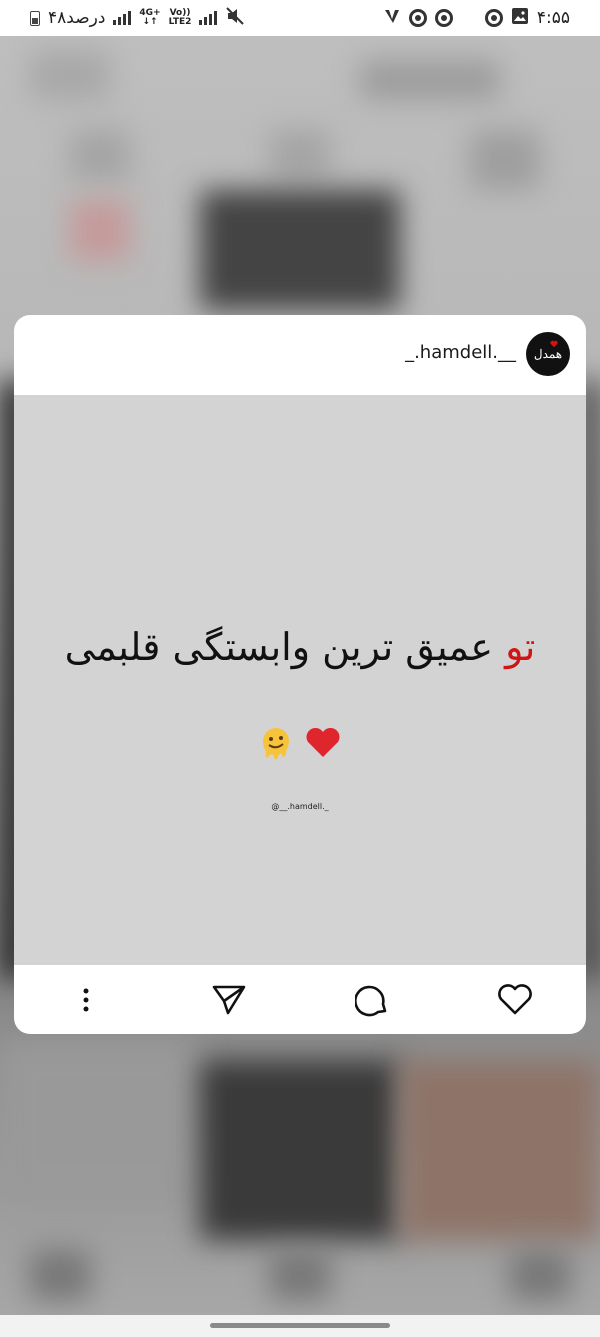 The image size is (600, 1337). I want to click on share-button, so click(229, 1000).